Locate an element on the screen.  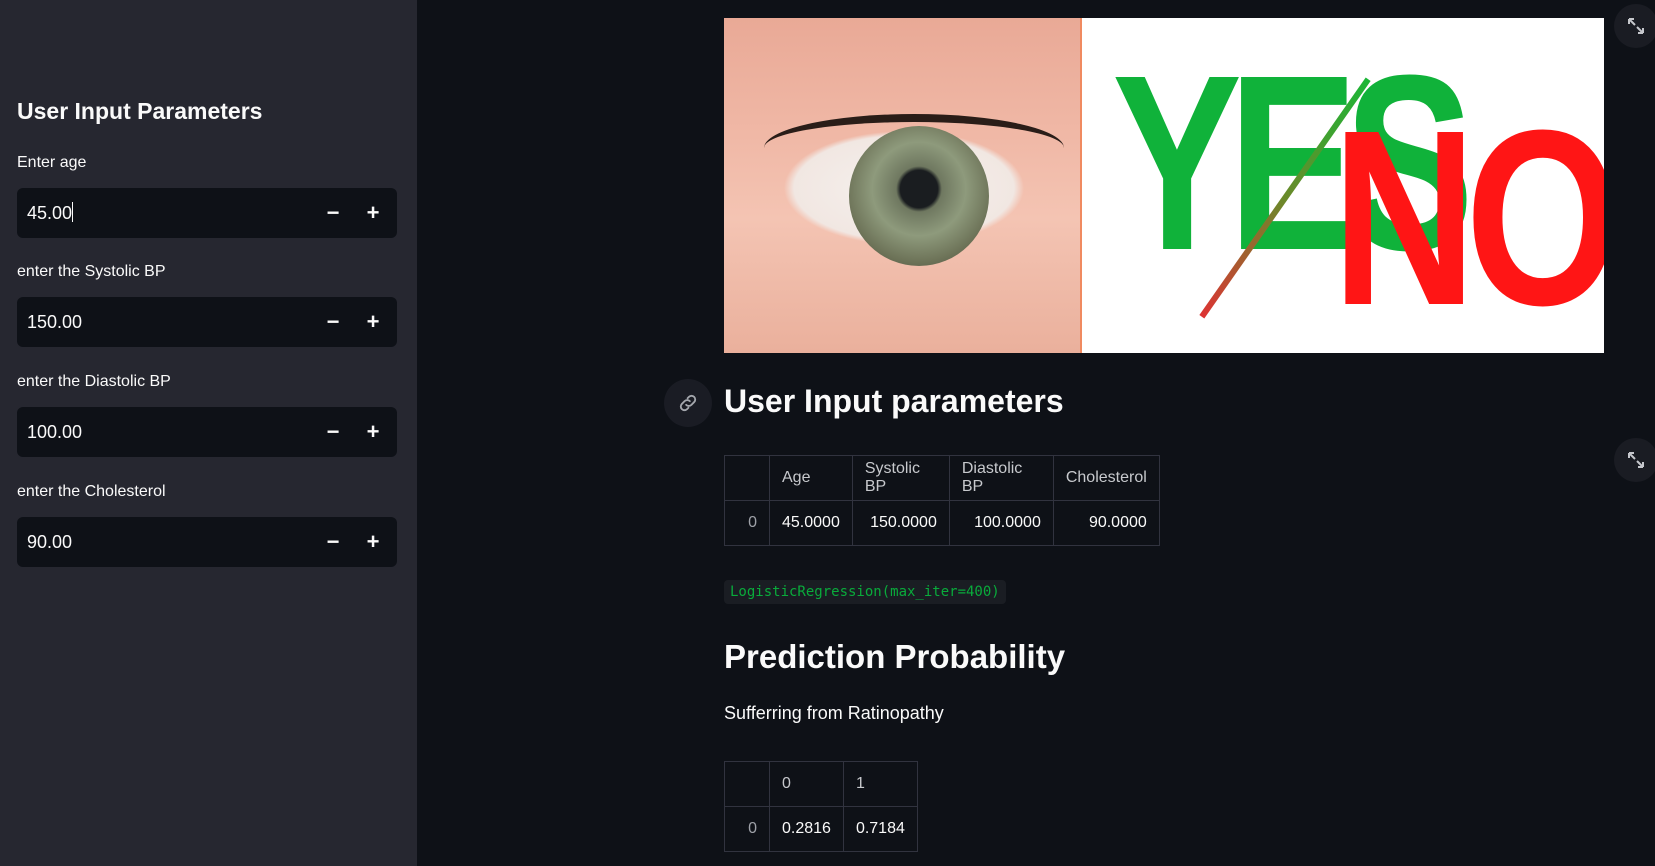
diastolic-value: 100.00 is located at coordinates (165, 432).